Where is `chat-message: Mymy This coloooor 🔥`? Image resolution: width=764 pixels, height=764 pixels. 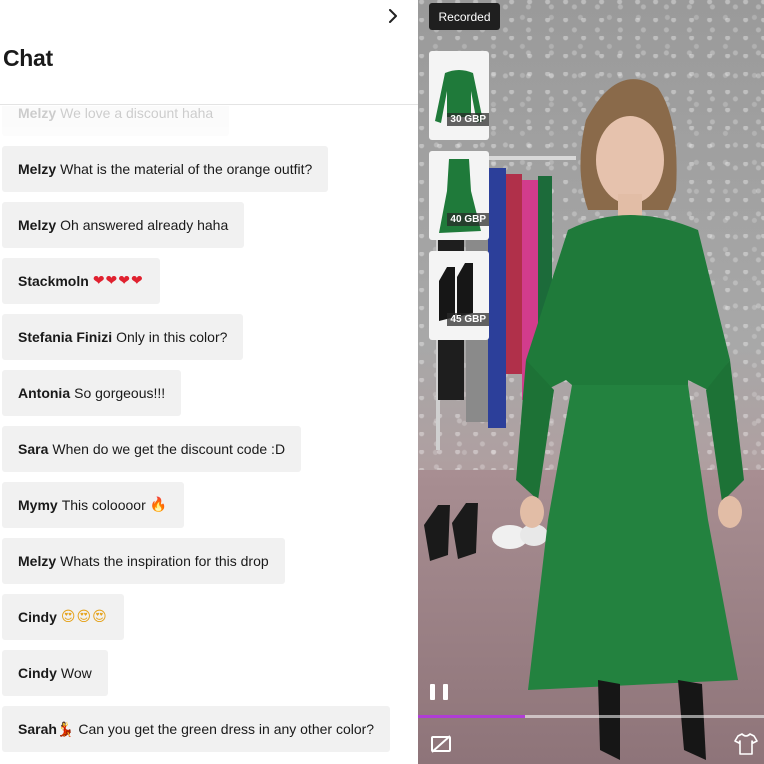
chat-message: Mymy This coloooor 🔥 is located at coordinates (93, 505).